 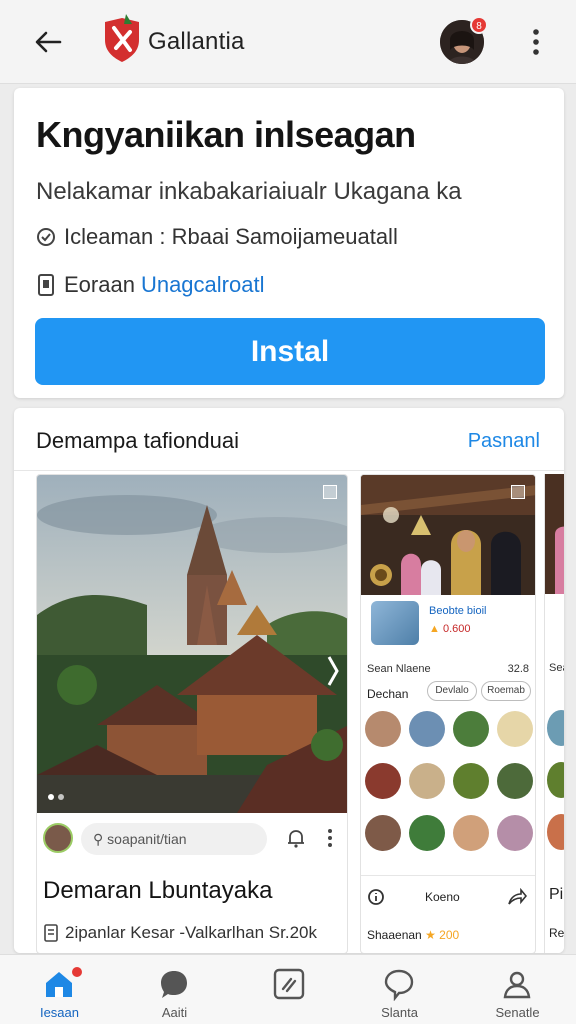 I want to click on product-thumbnail, so click(x=395, y=623).